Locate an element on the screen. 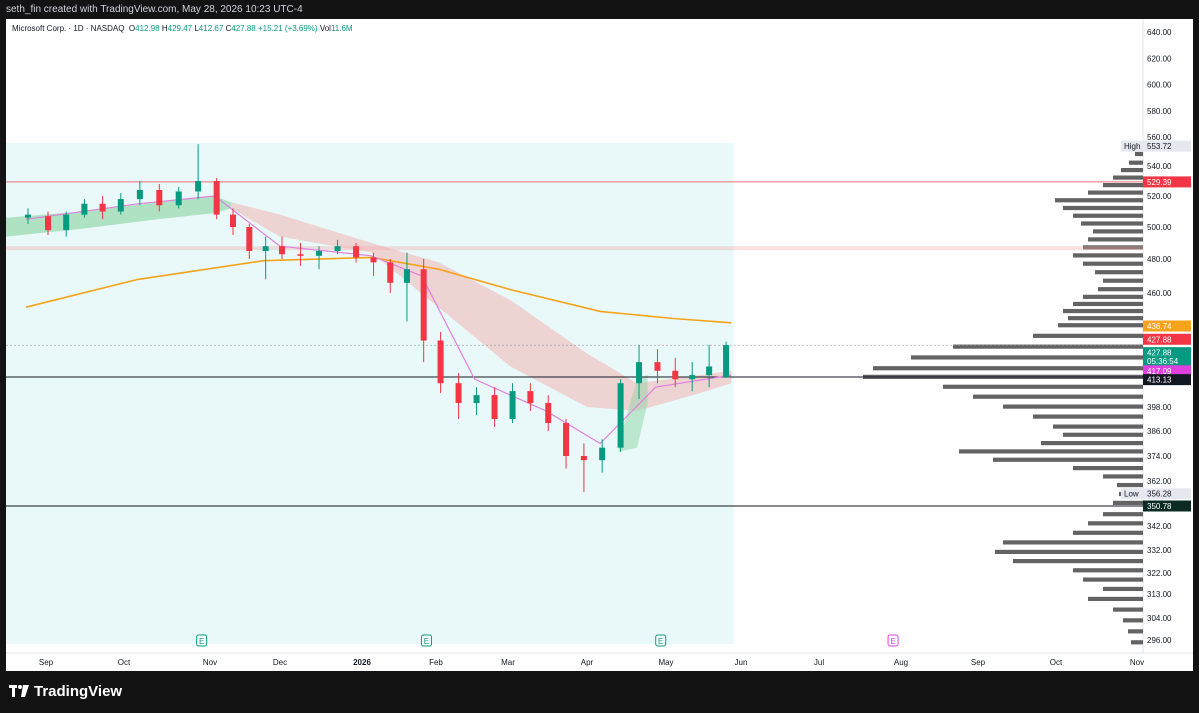 This screenshot has width=1199, height=713. close-value: 427.88 is located at coordinates (243, 28).